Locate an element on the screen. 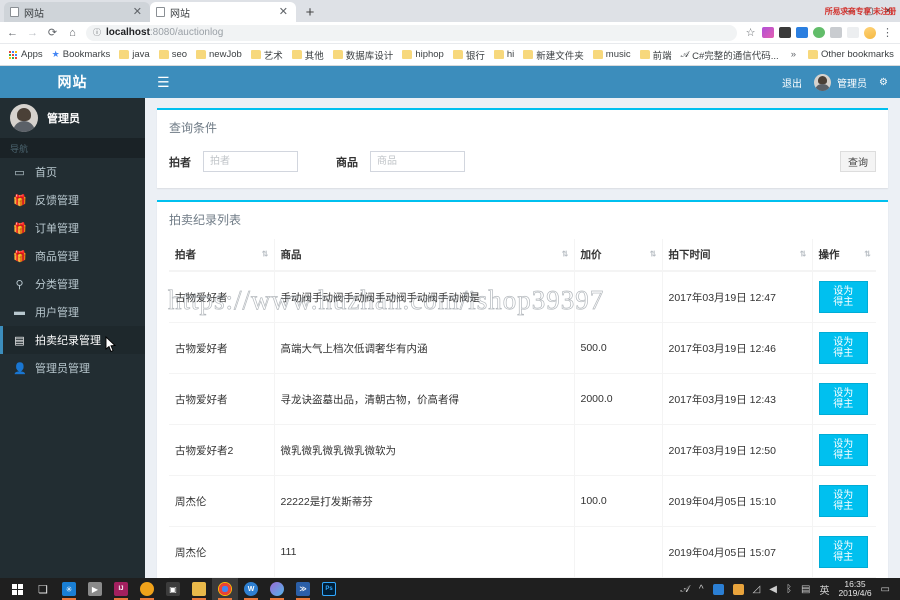  taskbar-app-chrome is located at coordinates (225, 589).